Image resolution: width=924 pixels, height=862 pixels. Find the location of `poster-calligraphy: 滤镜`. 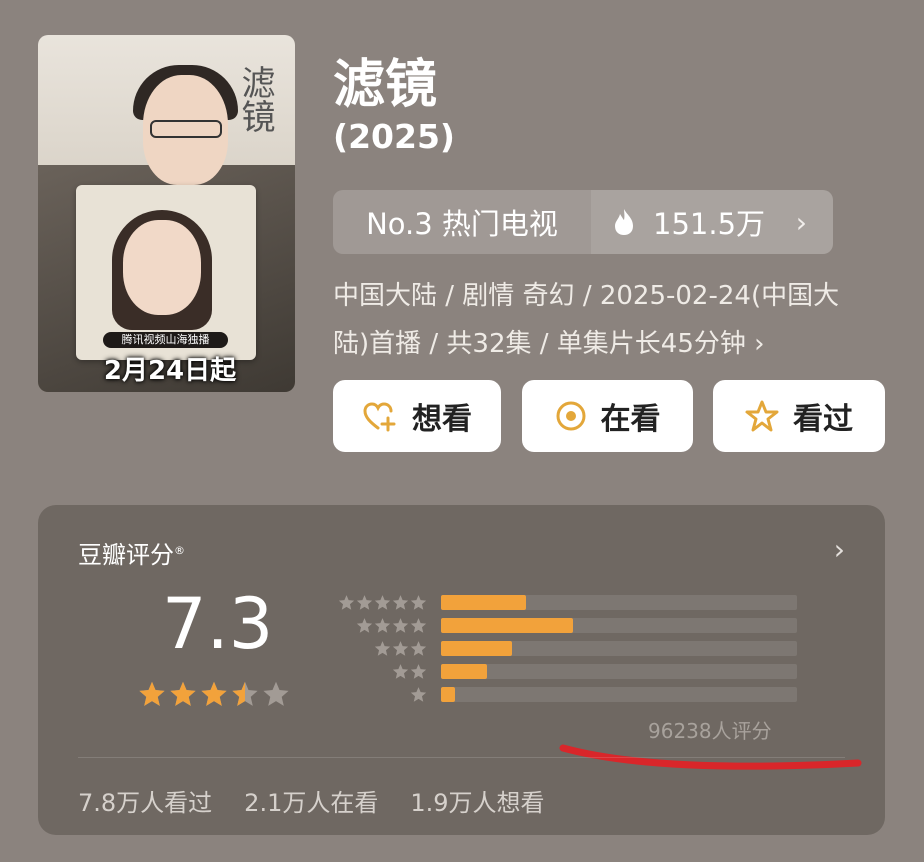

poster-calligraphy: 滤镜 is located at coordinates (255, 99).